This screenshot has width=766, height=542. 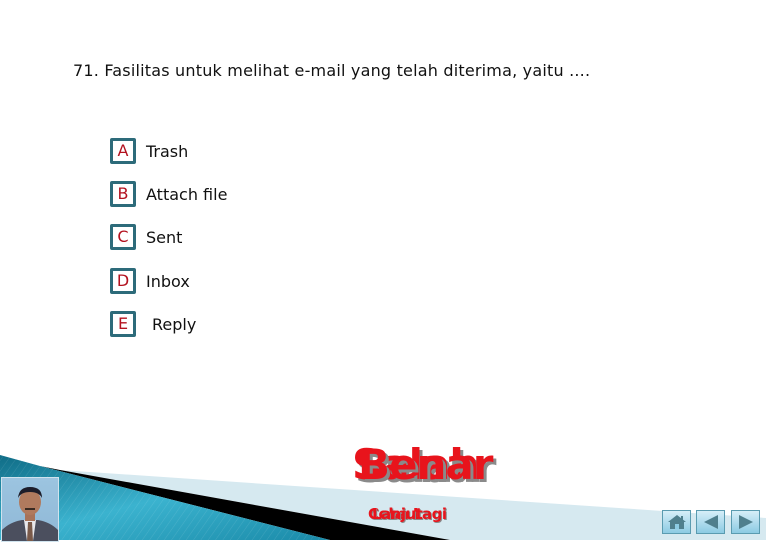 I want to click on option-c: C Sent, so click(x=146, y=237).